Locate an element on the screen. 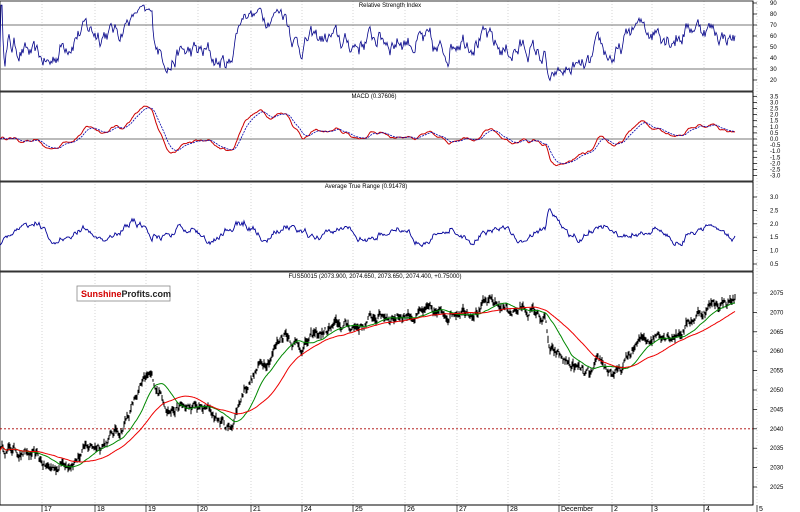  x-tick-label: 4 is located at coordinates (708, 509).